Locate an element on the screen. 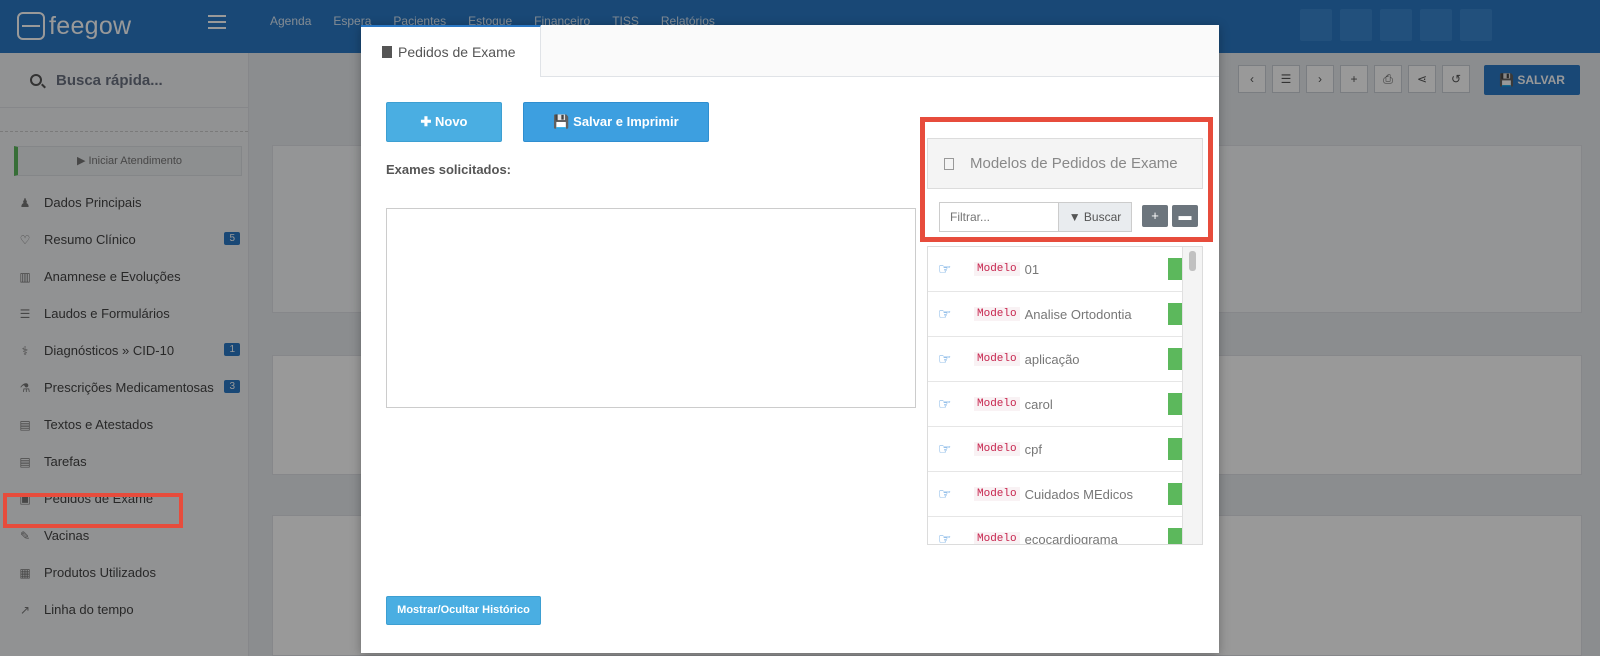 The width and height of the screenshot is (1600, 656). model-name: Cuidados MEdicos is located at coordinates (1078, 494).